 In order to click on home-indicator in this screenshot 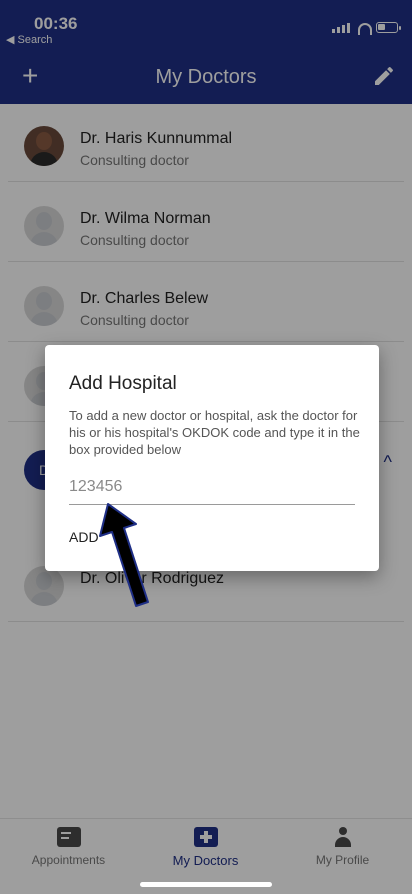, I will do `click(206, 884)`.